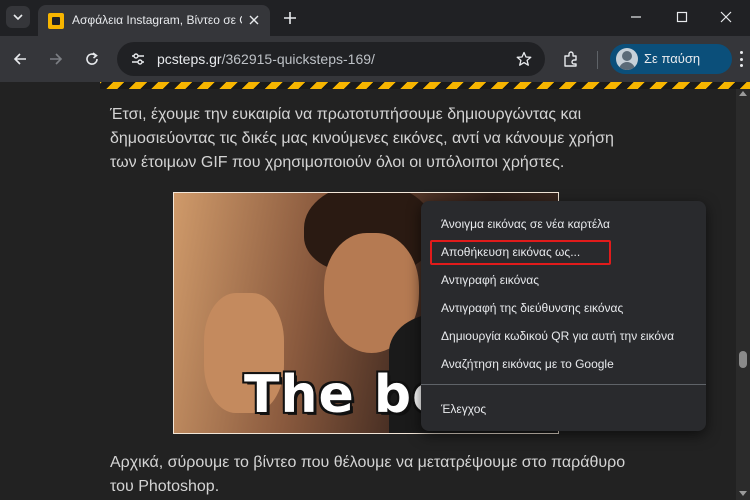 The height and width of the screenshot is (500, 750). I want to click on arrow-left-icon, so click(19, 59).